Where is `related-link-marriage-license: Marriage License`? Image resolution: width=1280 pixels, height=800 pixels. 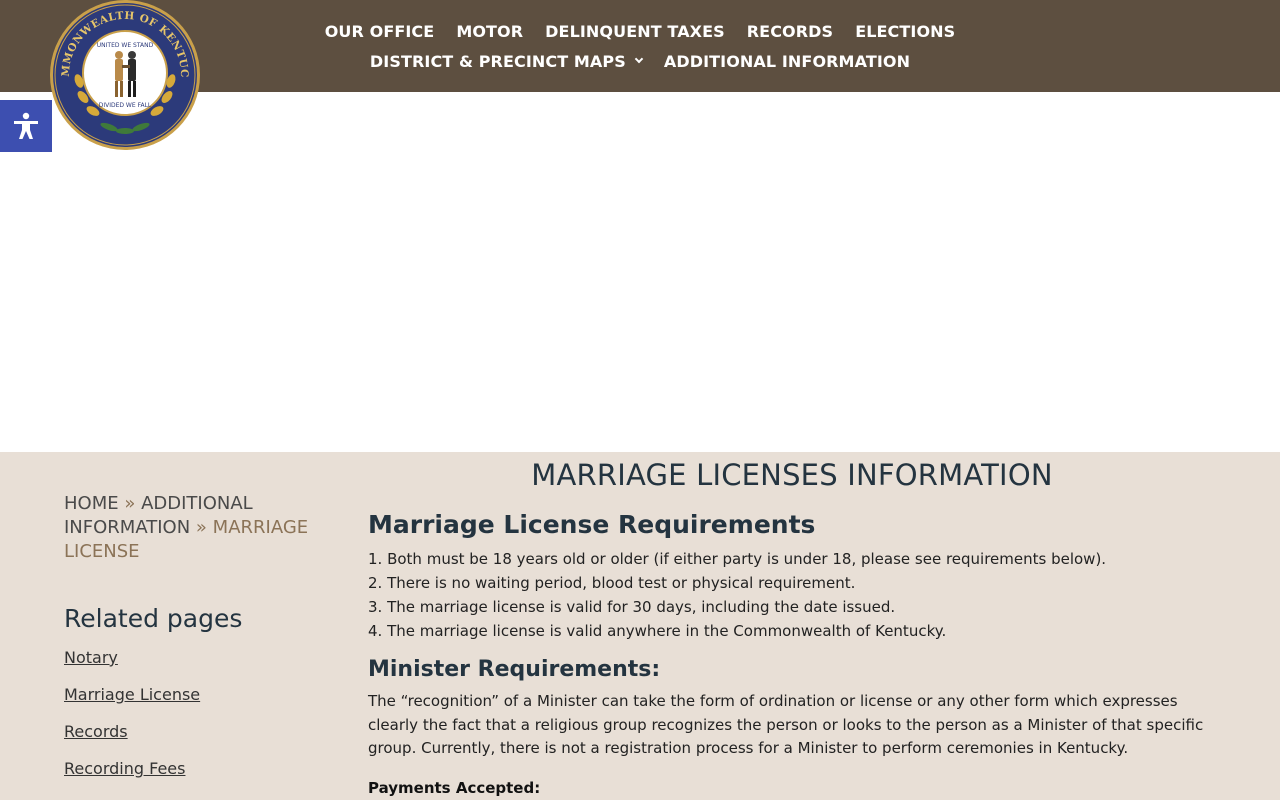 related-link-marriage-license: Marriage License is located at coordinates (199, 695).